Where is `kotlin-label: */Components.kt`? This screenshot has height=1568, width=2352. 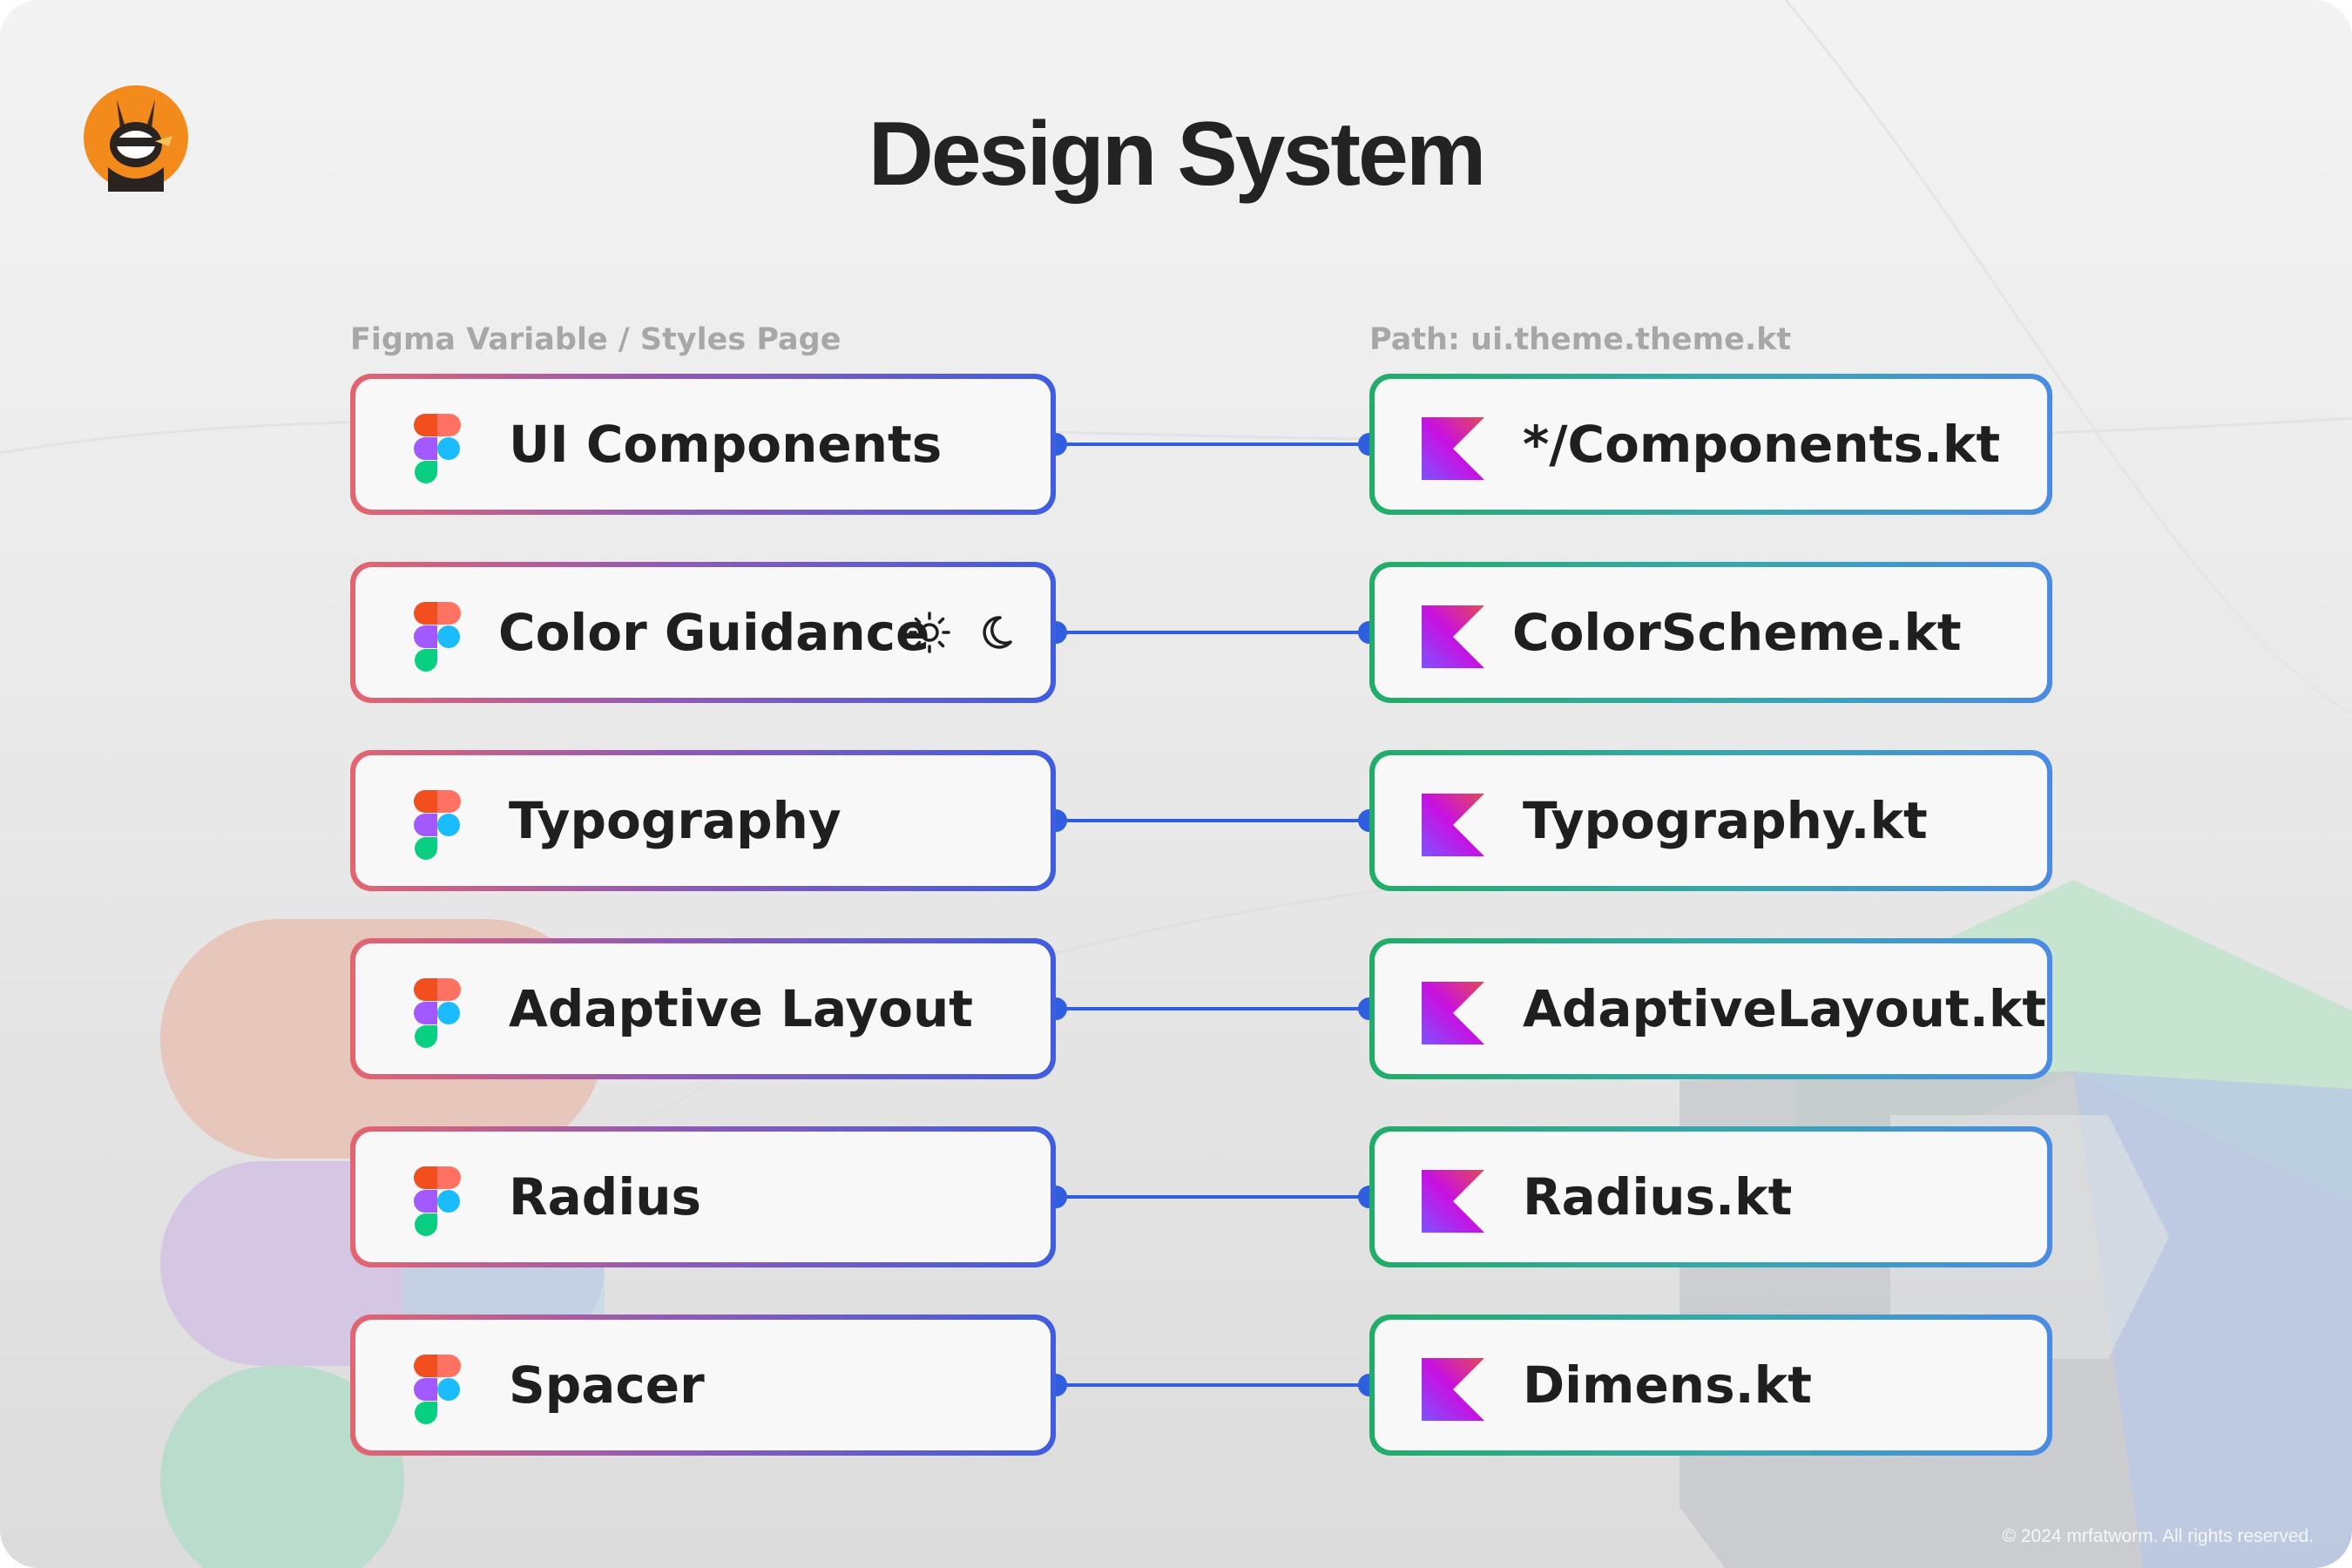
kotlin-label: */Components.kt is located at coordinates (1762, 444).